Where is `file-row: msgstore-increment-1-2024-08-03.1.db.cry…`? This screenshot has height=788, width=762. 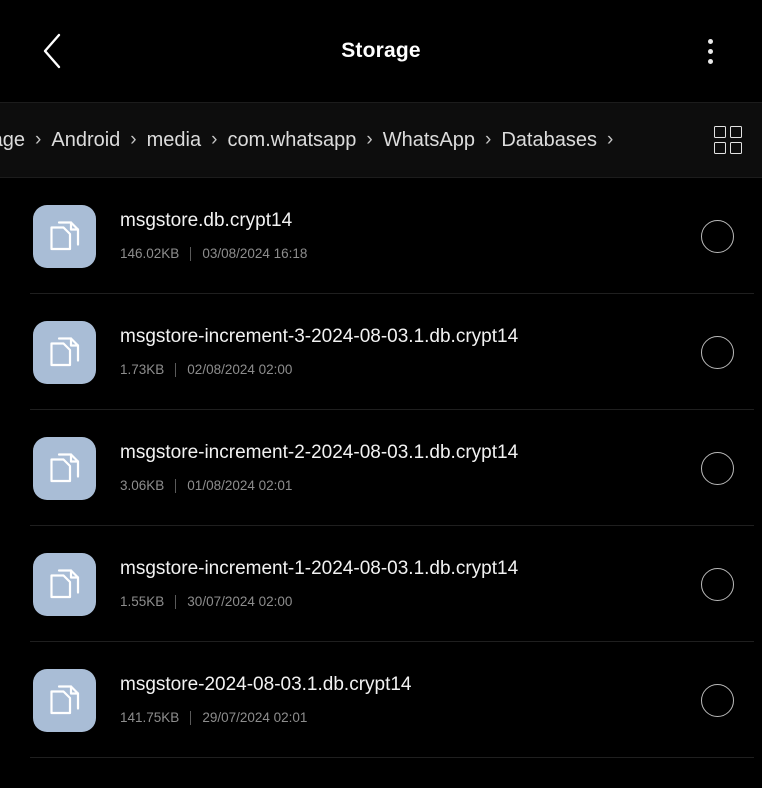 file-row: msgstore-increment-1-2024-08-03.1.db.cry… is located at coordinates (381, 584).